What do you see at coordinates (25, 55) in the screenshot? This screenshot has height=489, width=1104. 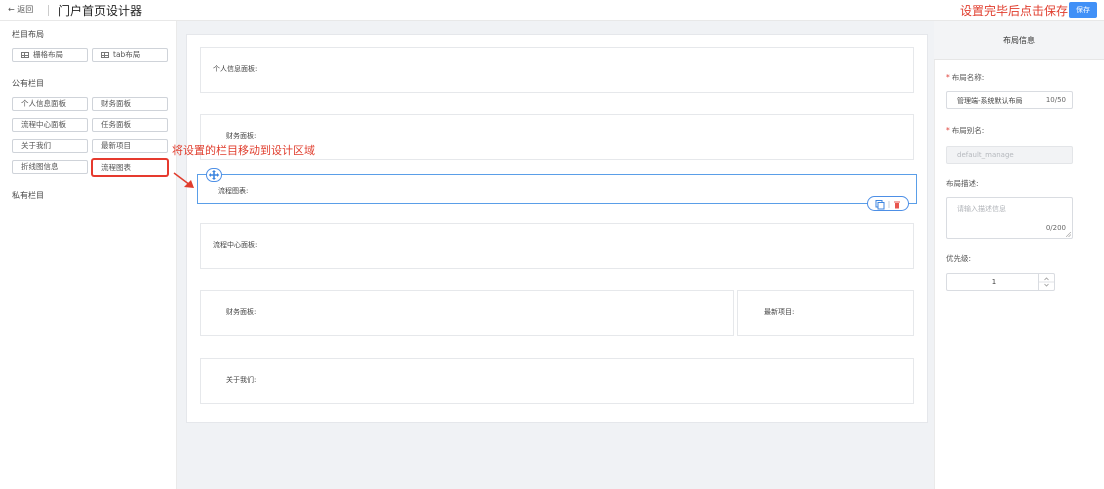 I see `grid-layout-icon` at bounding box center [25, 55].